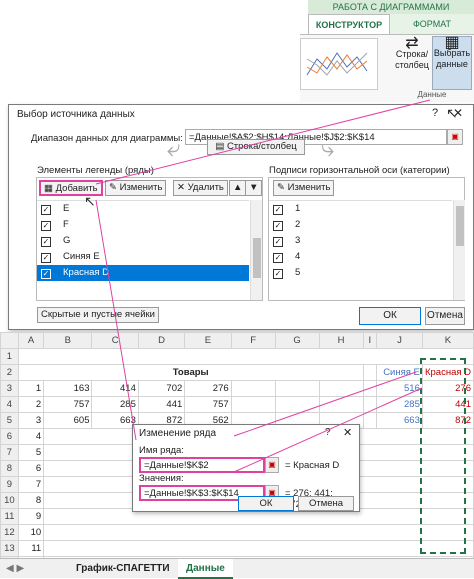 The width and height of the screenshot is (474, 579). What do you see at coordinates (71, 188) in the screenshot?
I see `add-series-button: ▦ Добавить` at bounding box center [71, 188].